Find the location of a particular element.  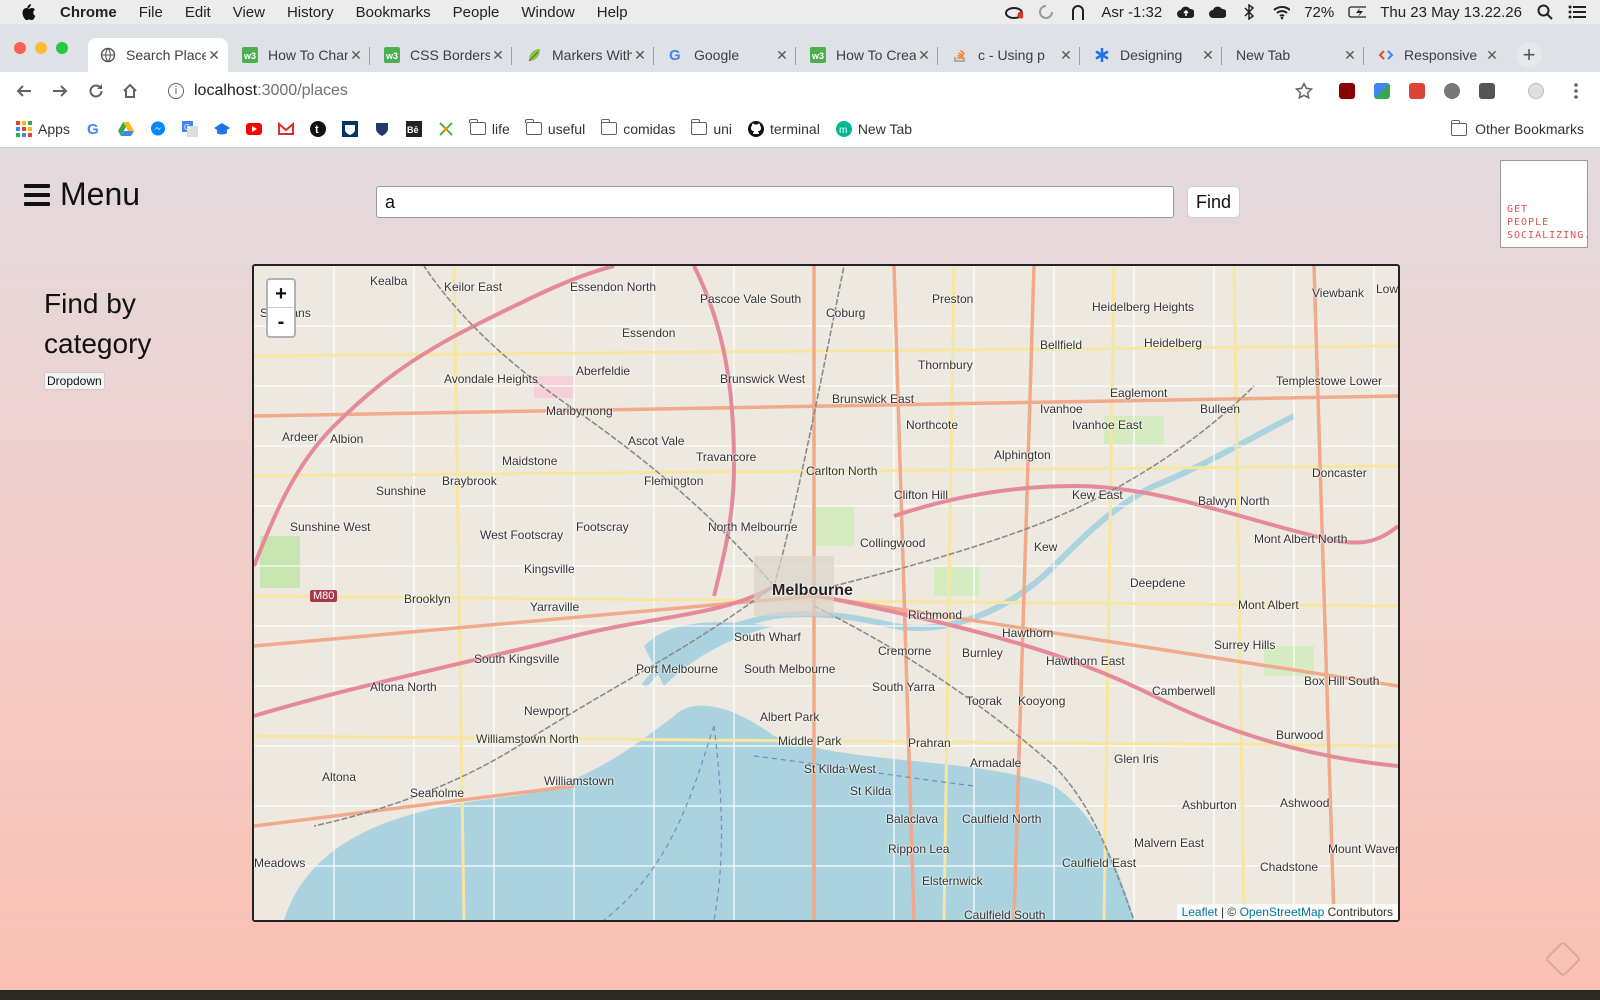

menu-label: Menu is located at coordinates (100, 194).